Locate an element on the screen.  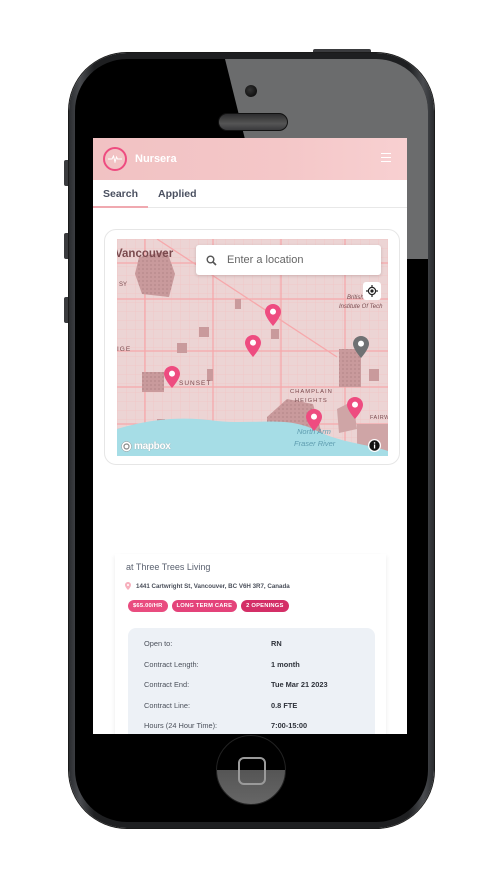
map-pin-current-location is located at coordinates (361, 347).